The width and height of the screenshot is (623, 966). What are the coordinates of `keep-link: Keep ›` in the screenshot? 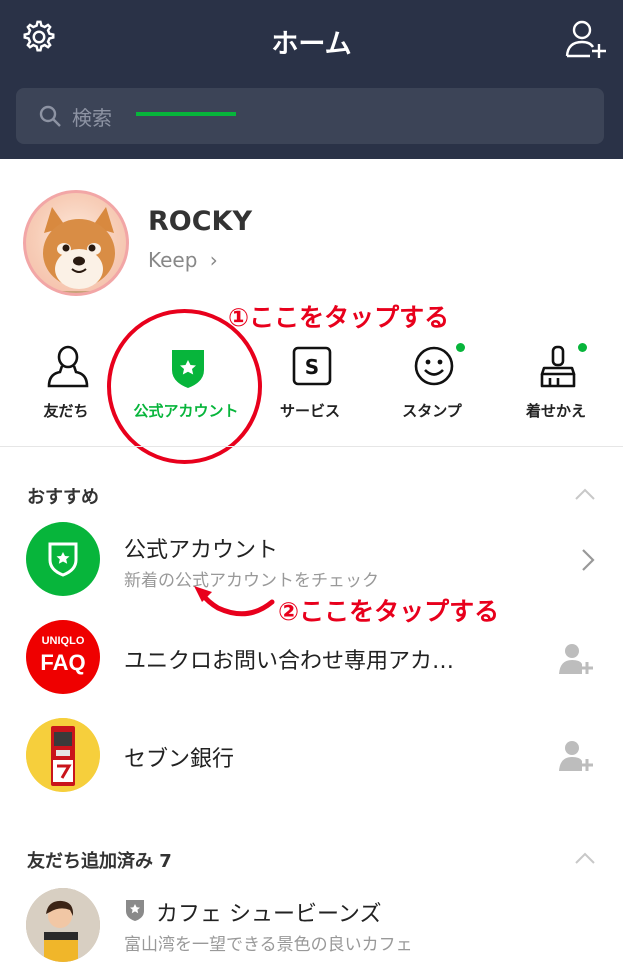 It's located at (183, 260).